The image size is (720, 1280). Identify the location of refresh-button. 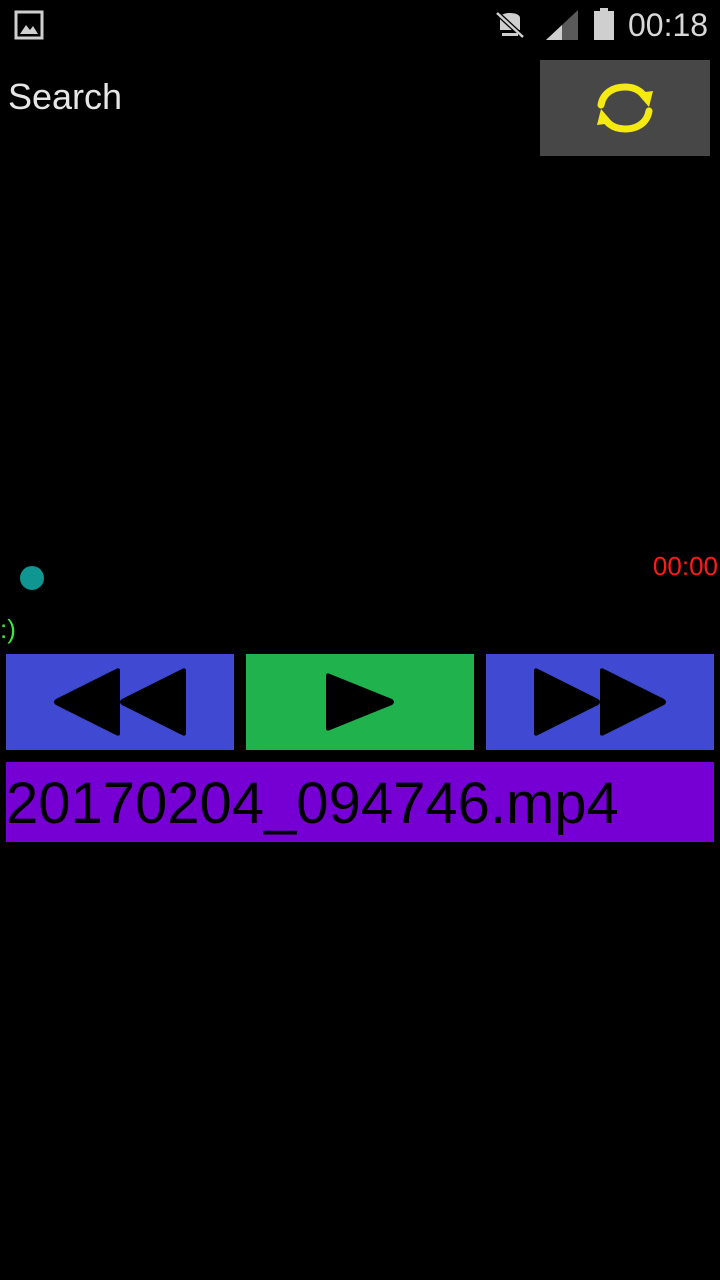
(625, 108).